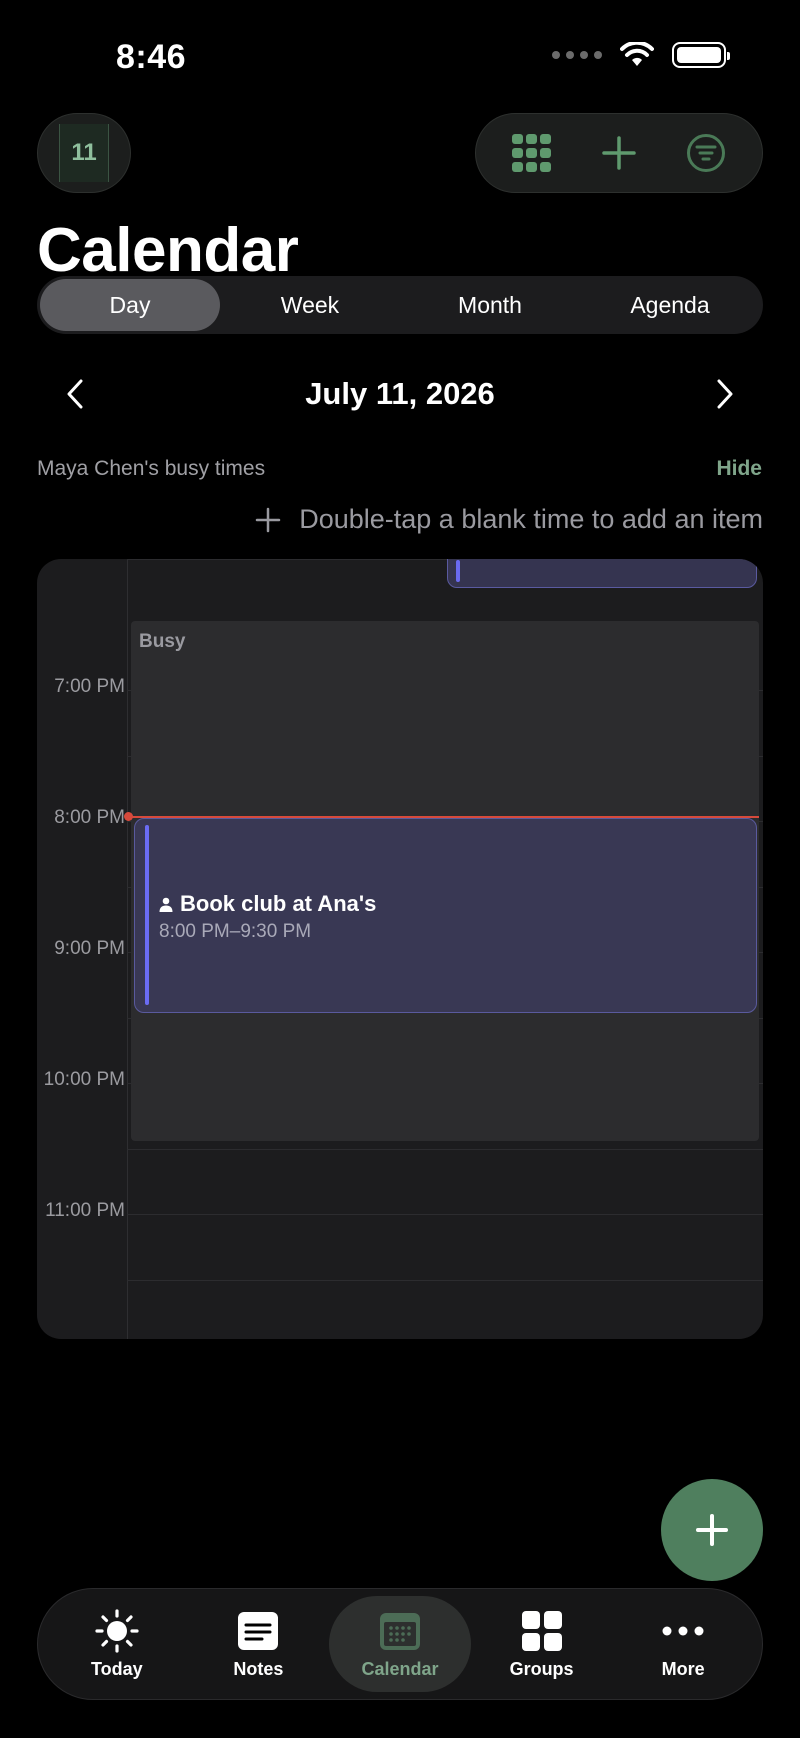  What do you see at coordinates (400, 1668) in the screenshot?
I see `tab-label: Calendar` at bounding box center [400, 1668].